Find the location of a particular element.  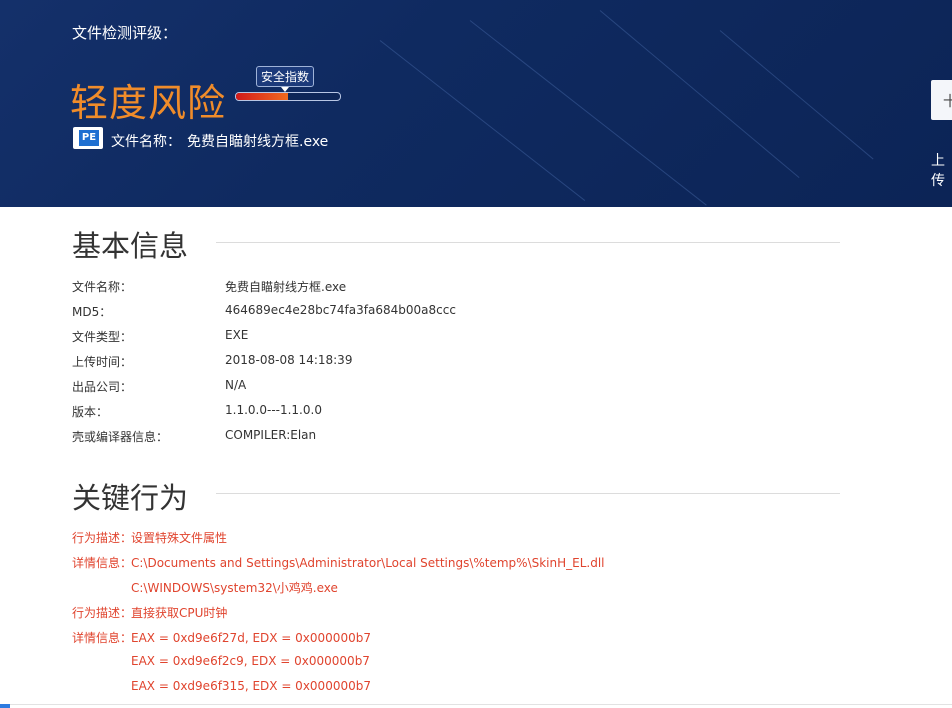

info-key: 版本： is located at coordinates (90, 412).